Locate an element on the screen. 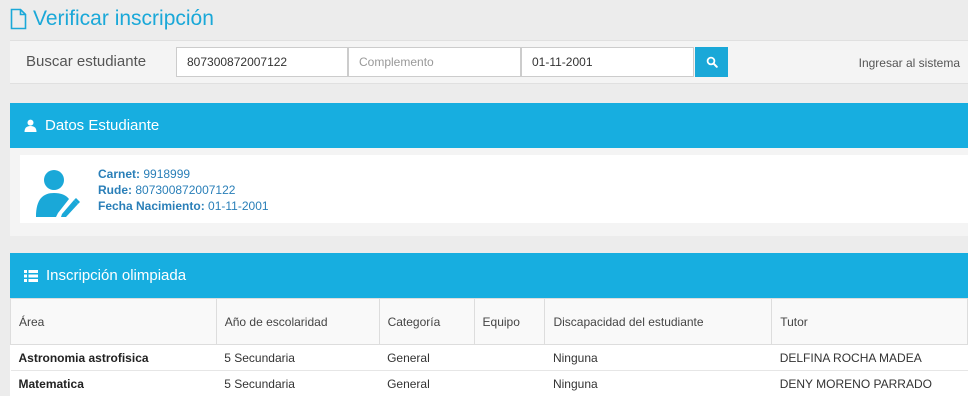  registration-panel-header: Inscripción olimpiada is located at coordinates (489, 275).